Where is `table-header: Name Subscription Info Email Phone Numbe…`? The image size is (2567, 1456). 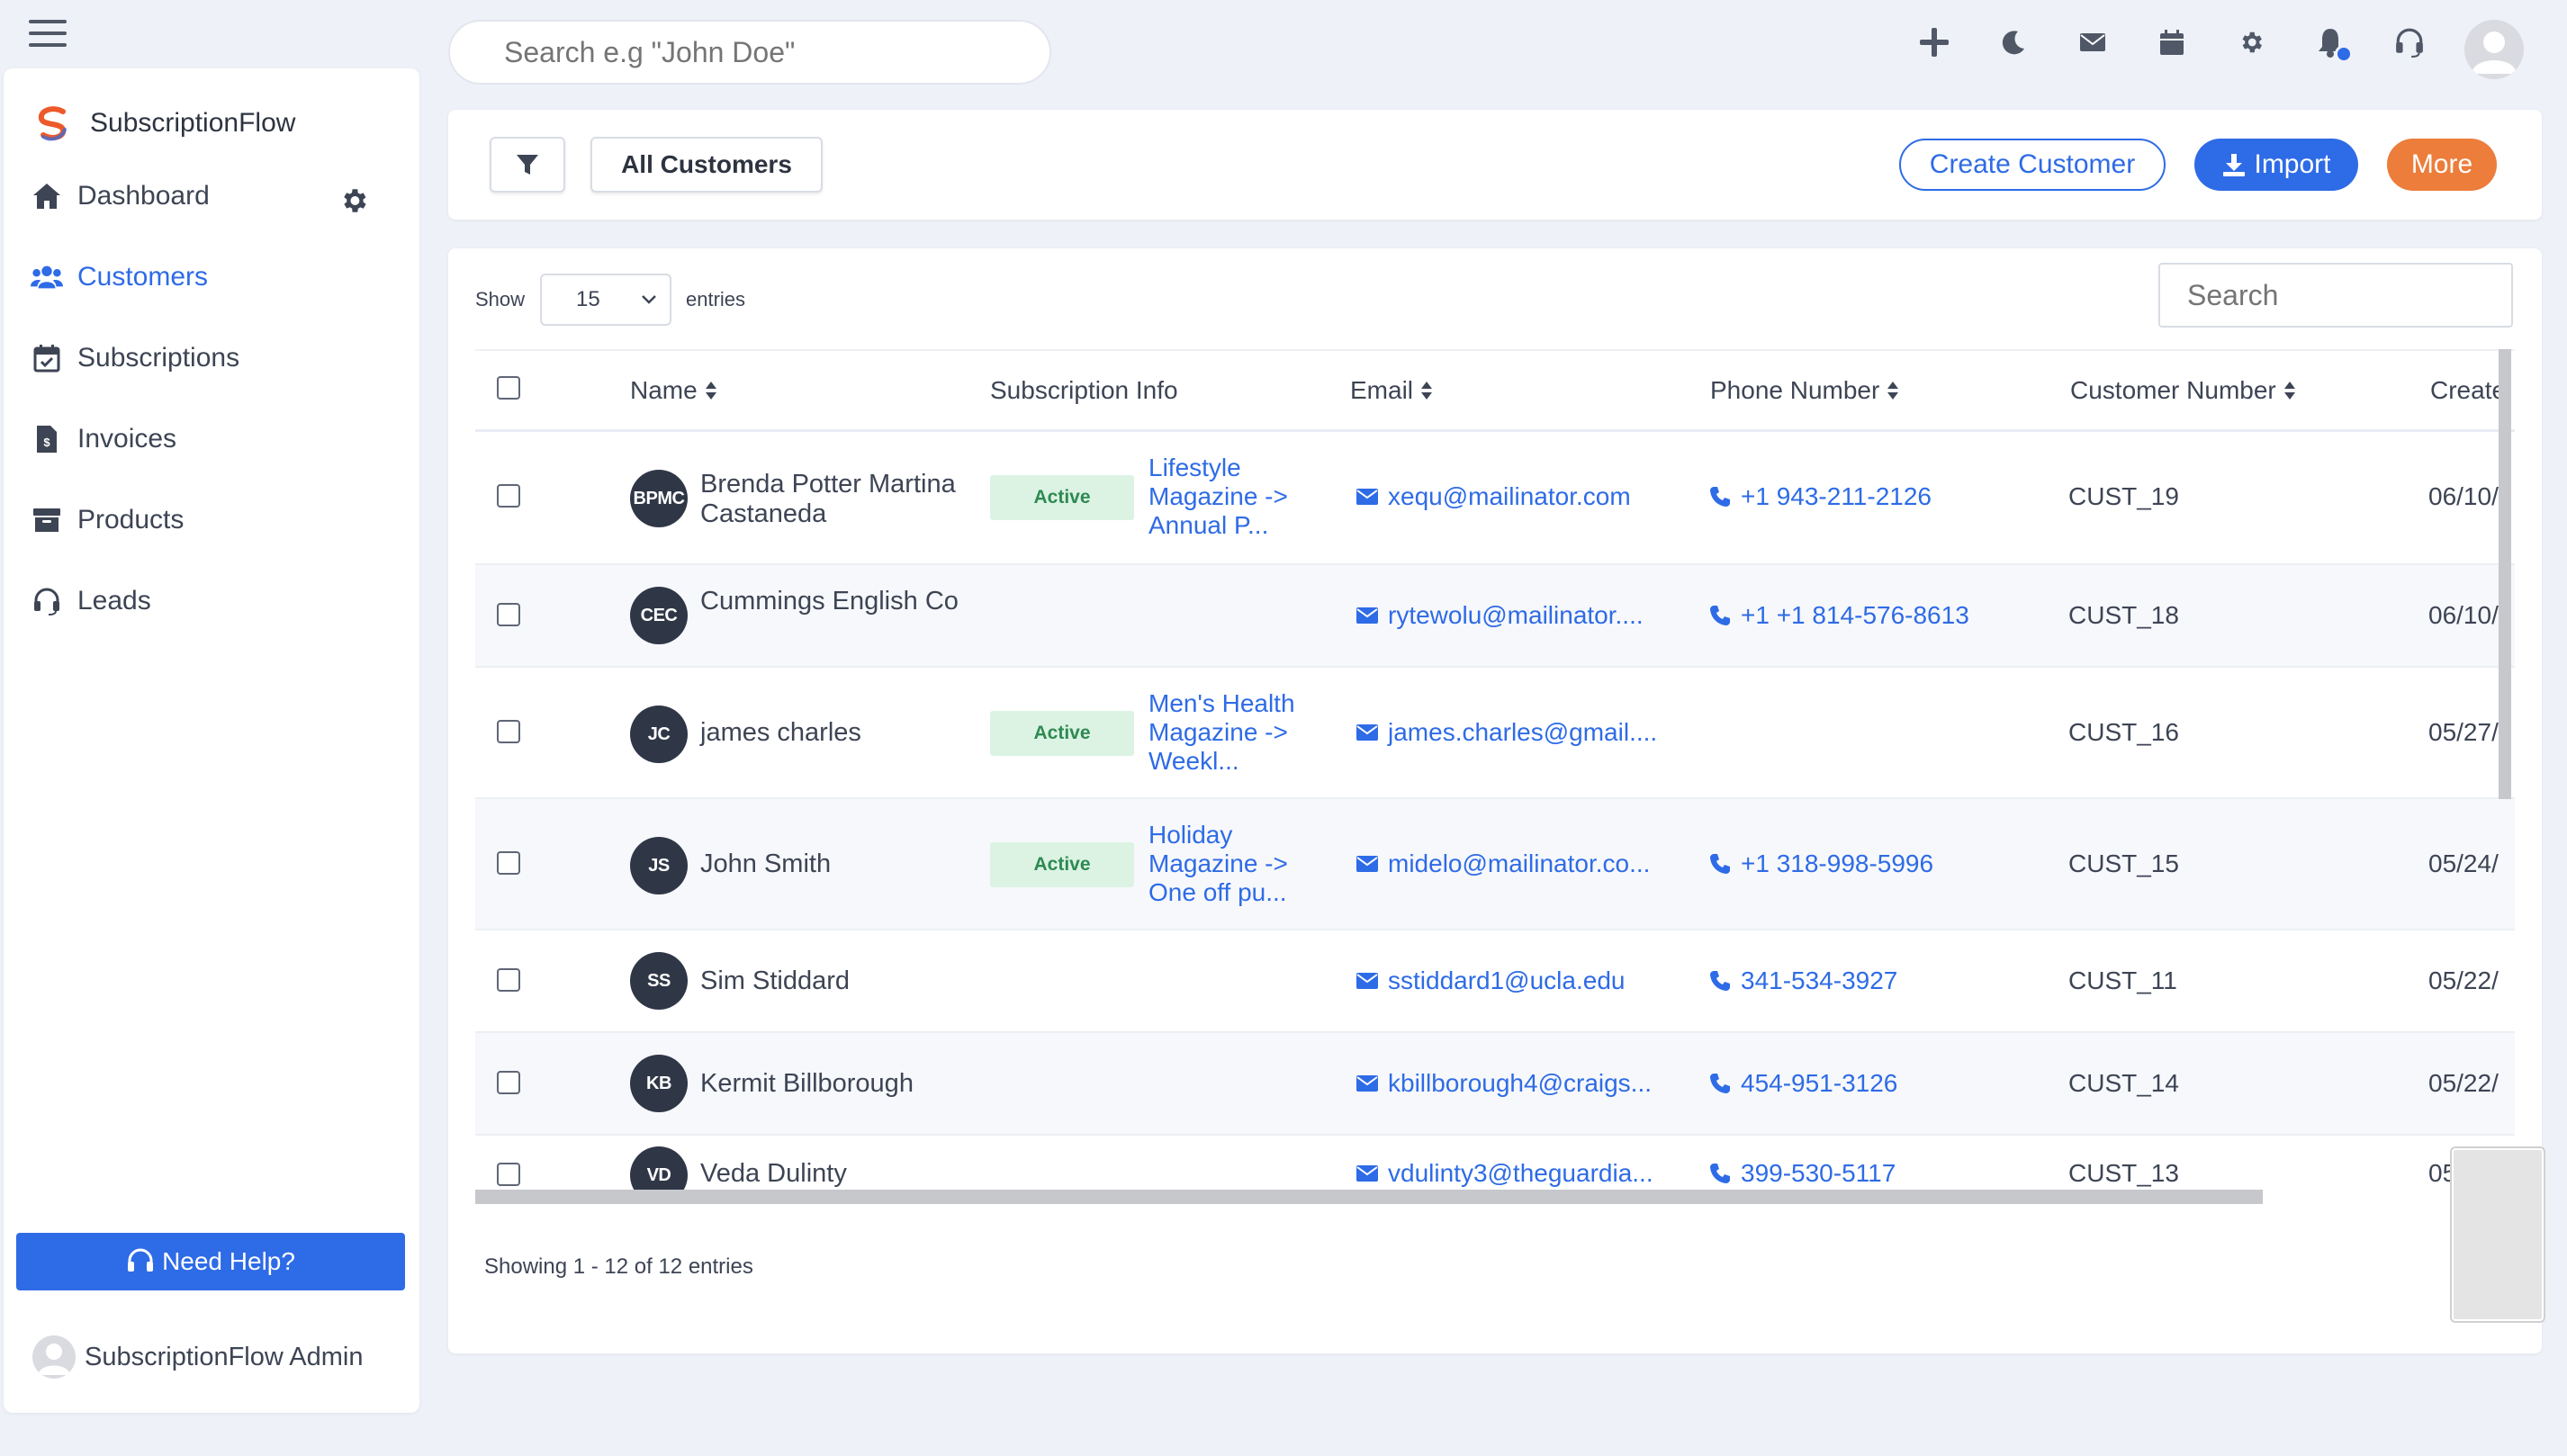 table-header: Name Subscription Info Email Phone Numbe… is located at coordinates (1495, 390).